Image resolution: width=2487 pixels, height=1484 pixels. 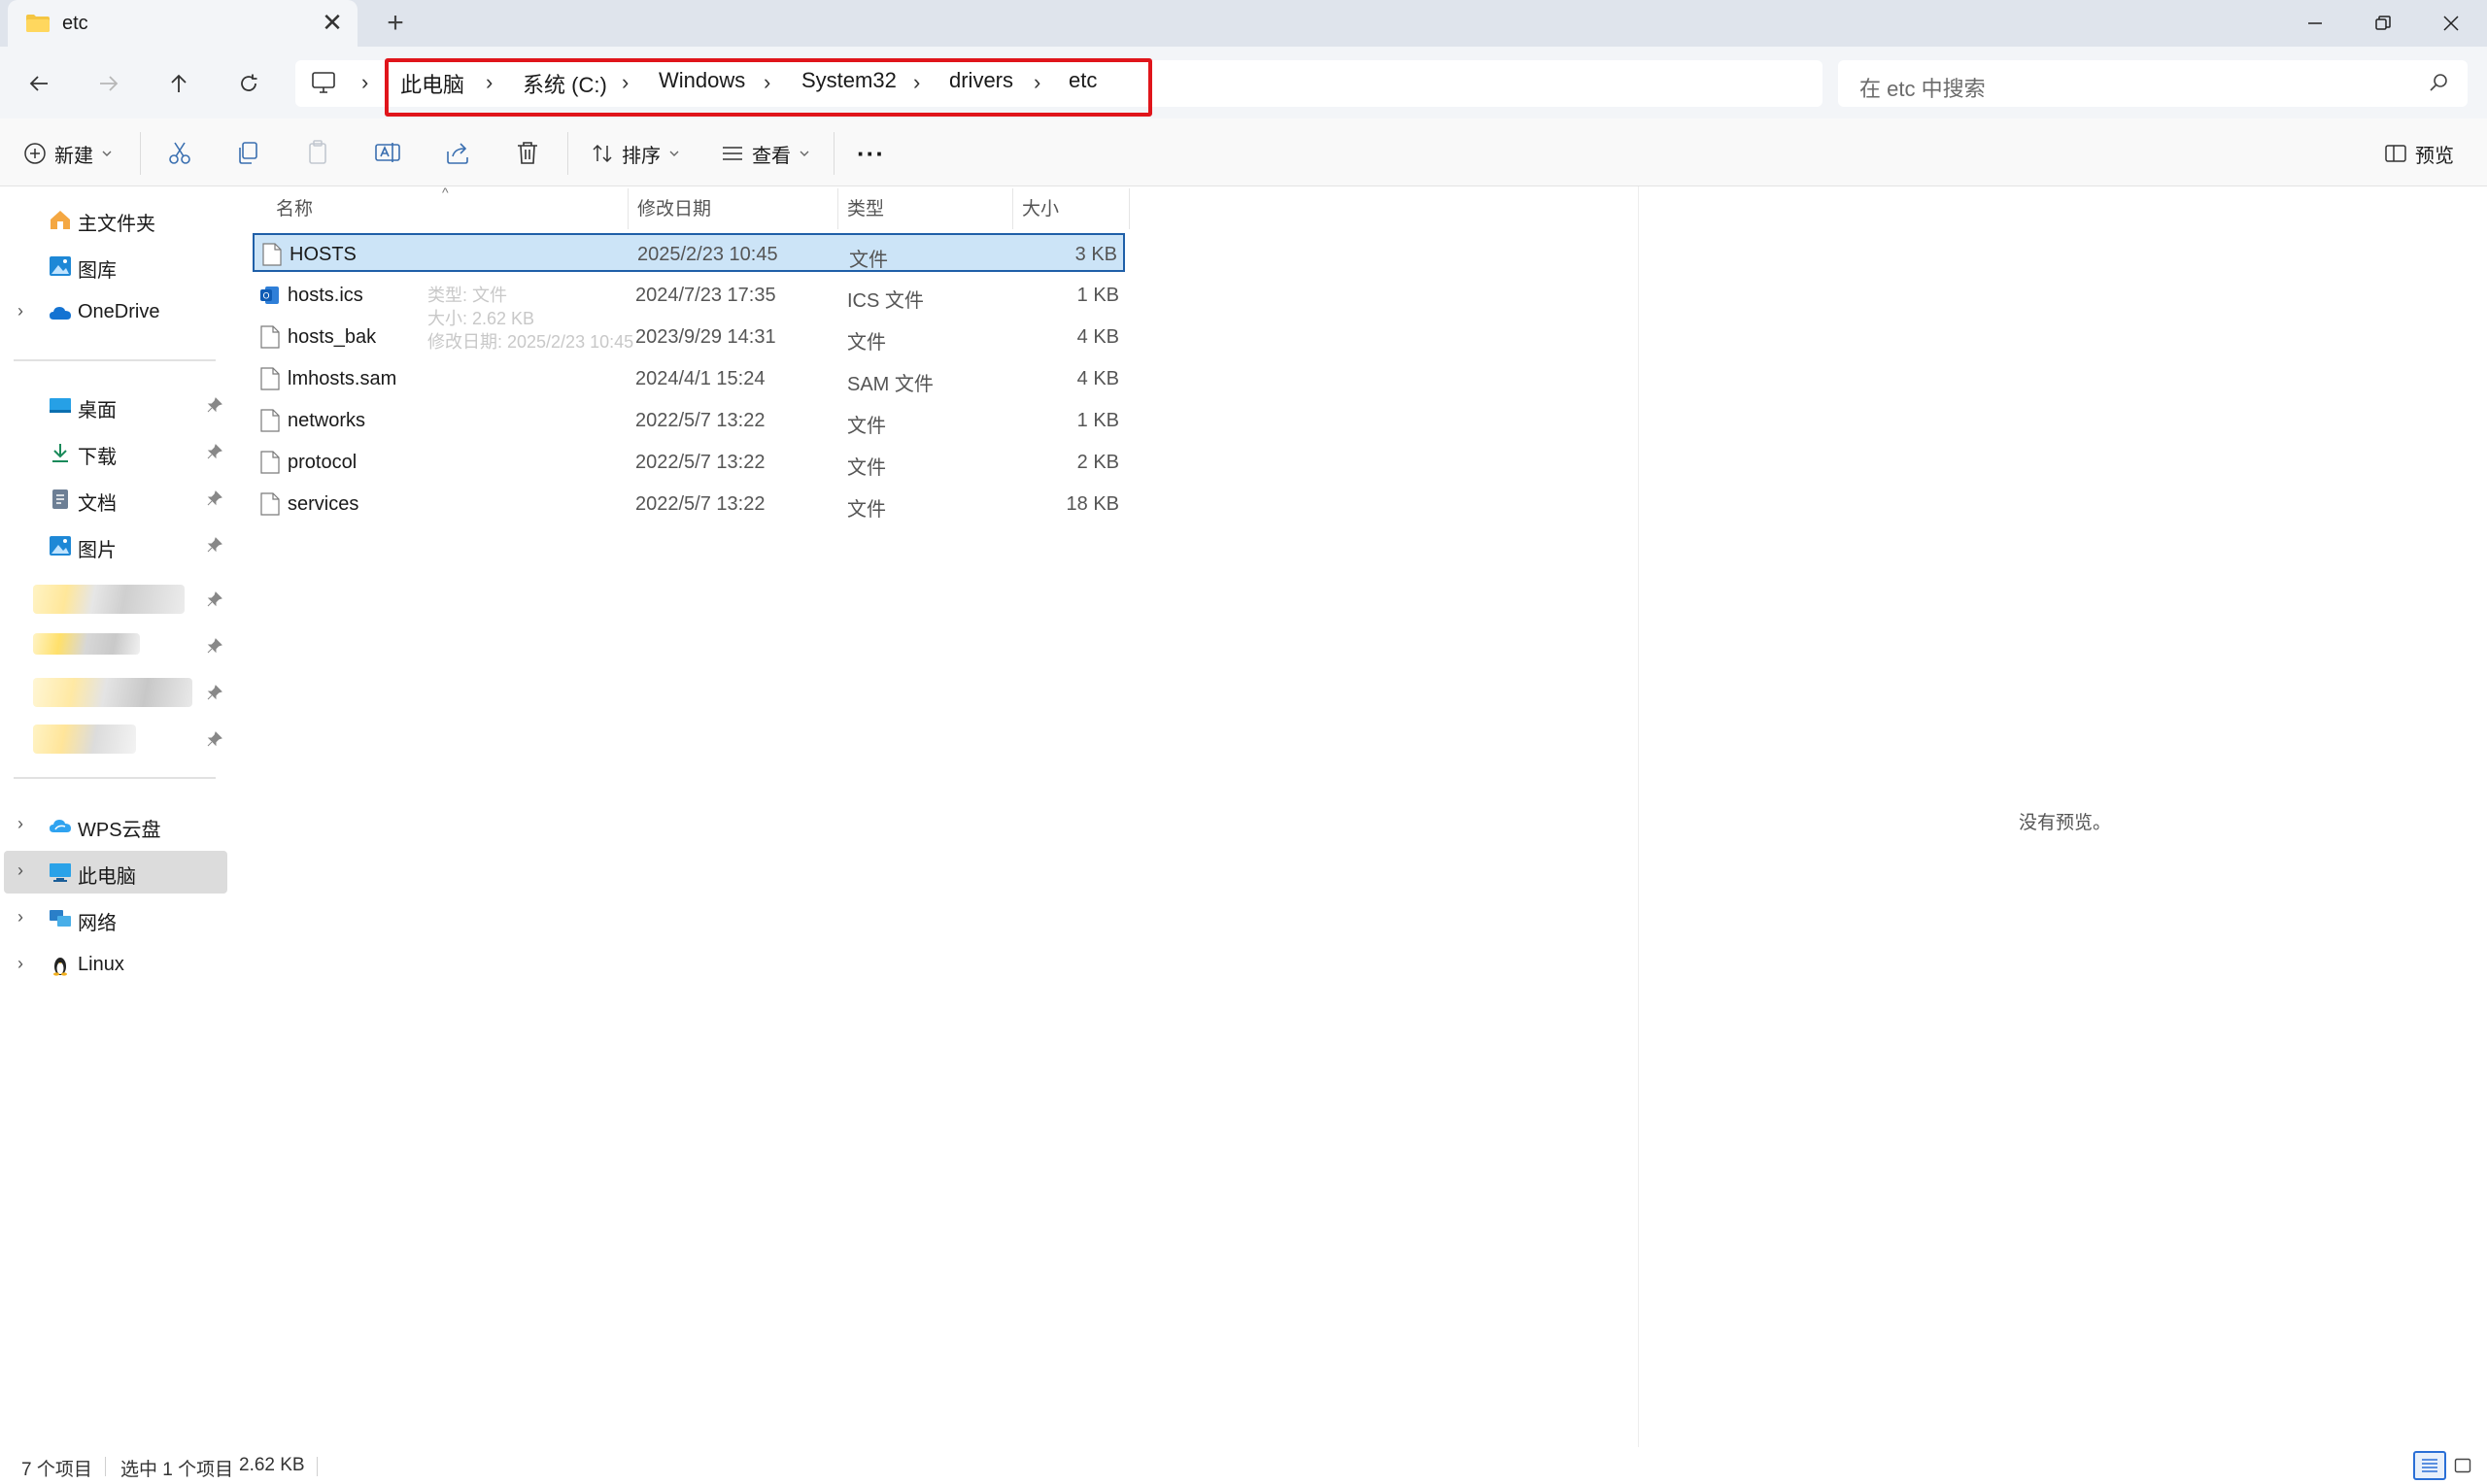 What do you see at coordinates (332, 22) in the screenshot?
I see `close-tab-button: ✕` at bounding box center [332, 22].